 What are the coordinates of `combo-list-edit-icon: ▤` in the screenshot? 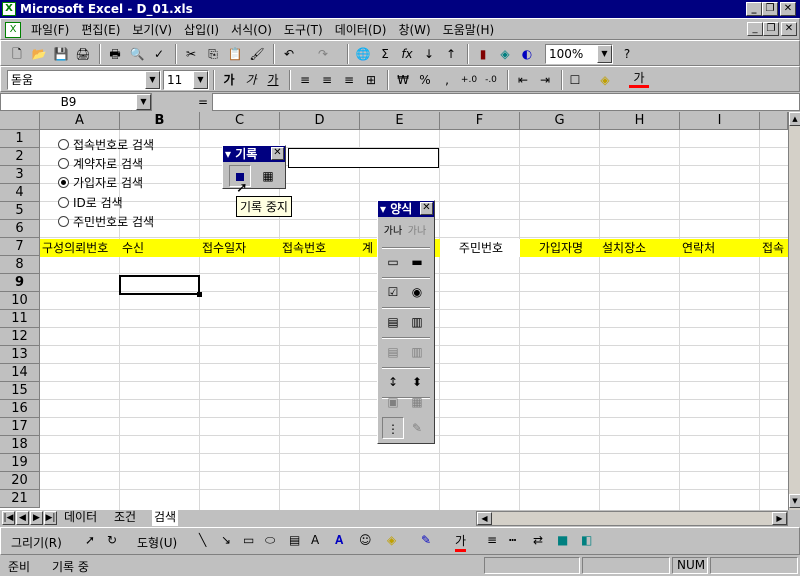 It's located at (393, 352).